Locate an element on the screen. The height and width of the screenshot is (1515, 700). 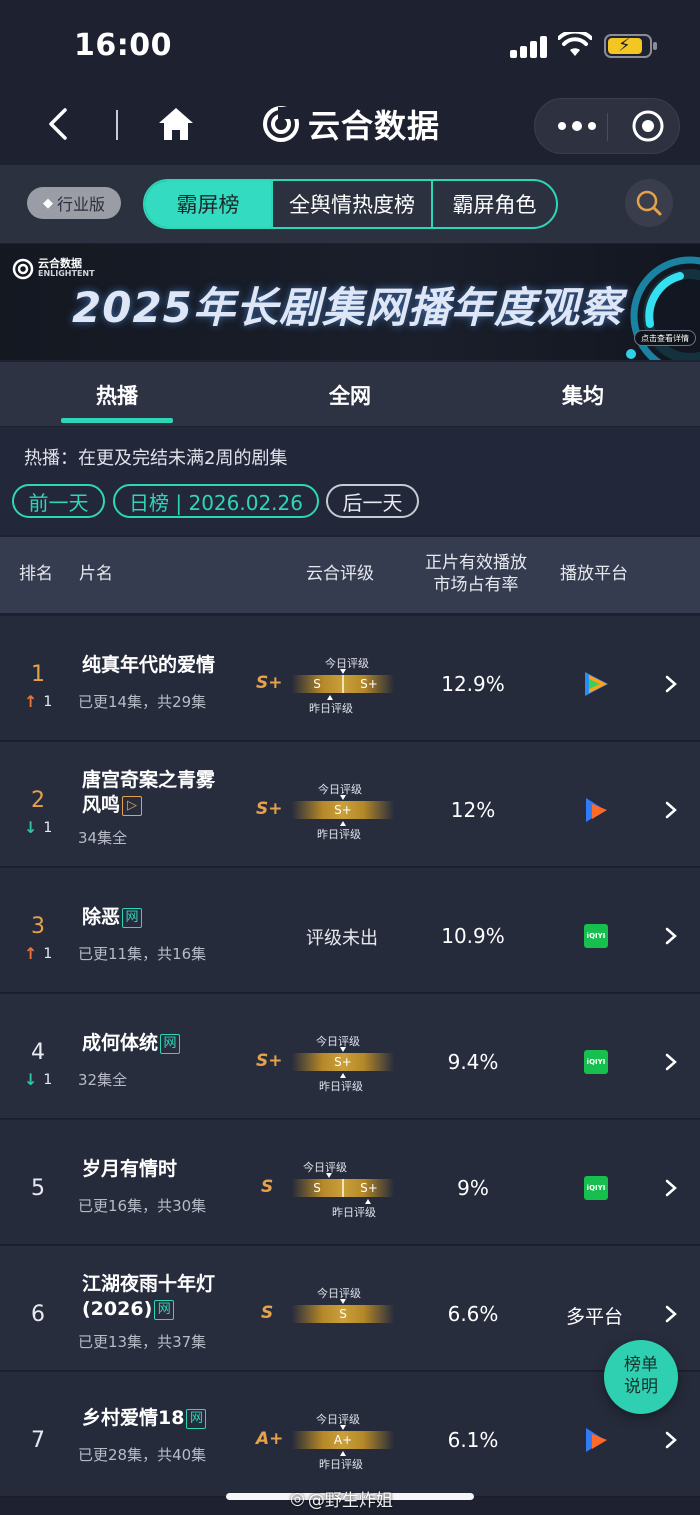
header-name: 片名 is located at coordinates (96, 574).